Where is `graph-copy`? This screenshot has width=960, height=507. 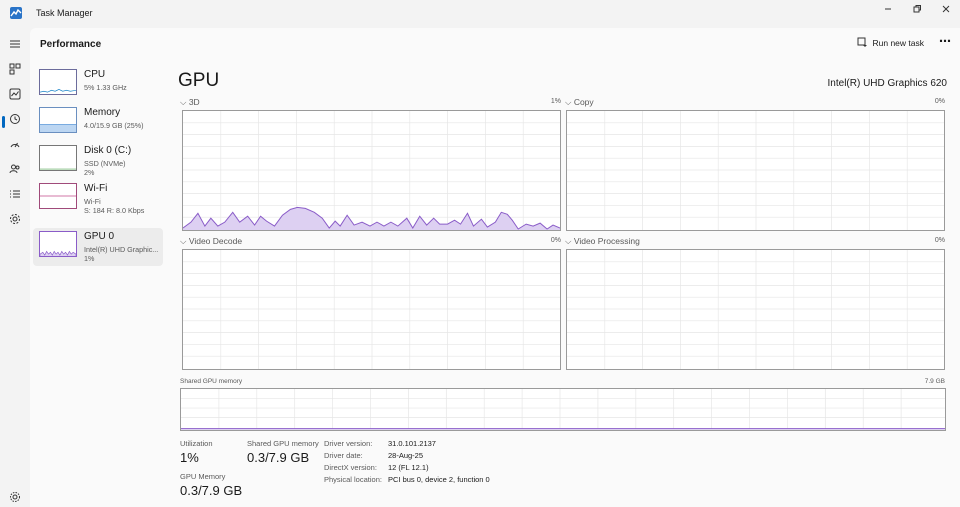 graph-copy is located at coordinates (755, 170).